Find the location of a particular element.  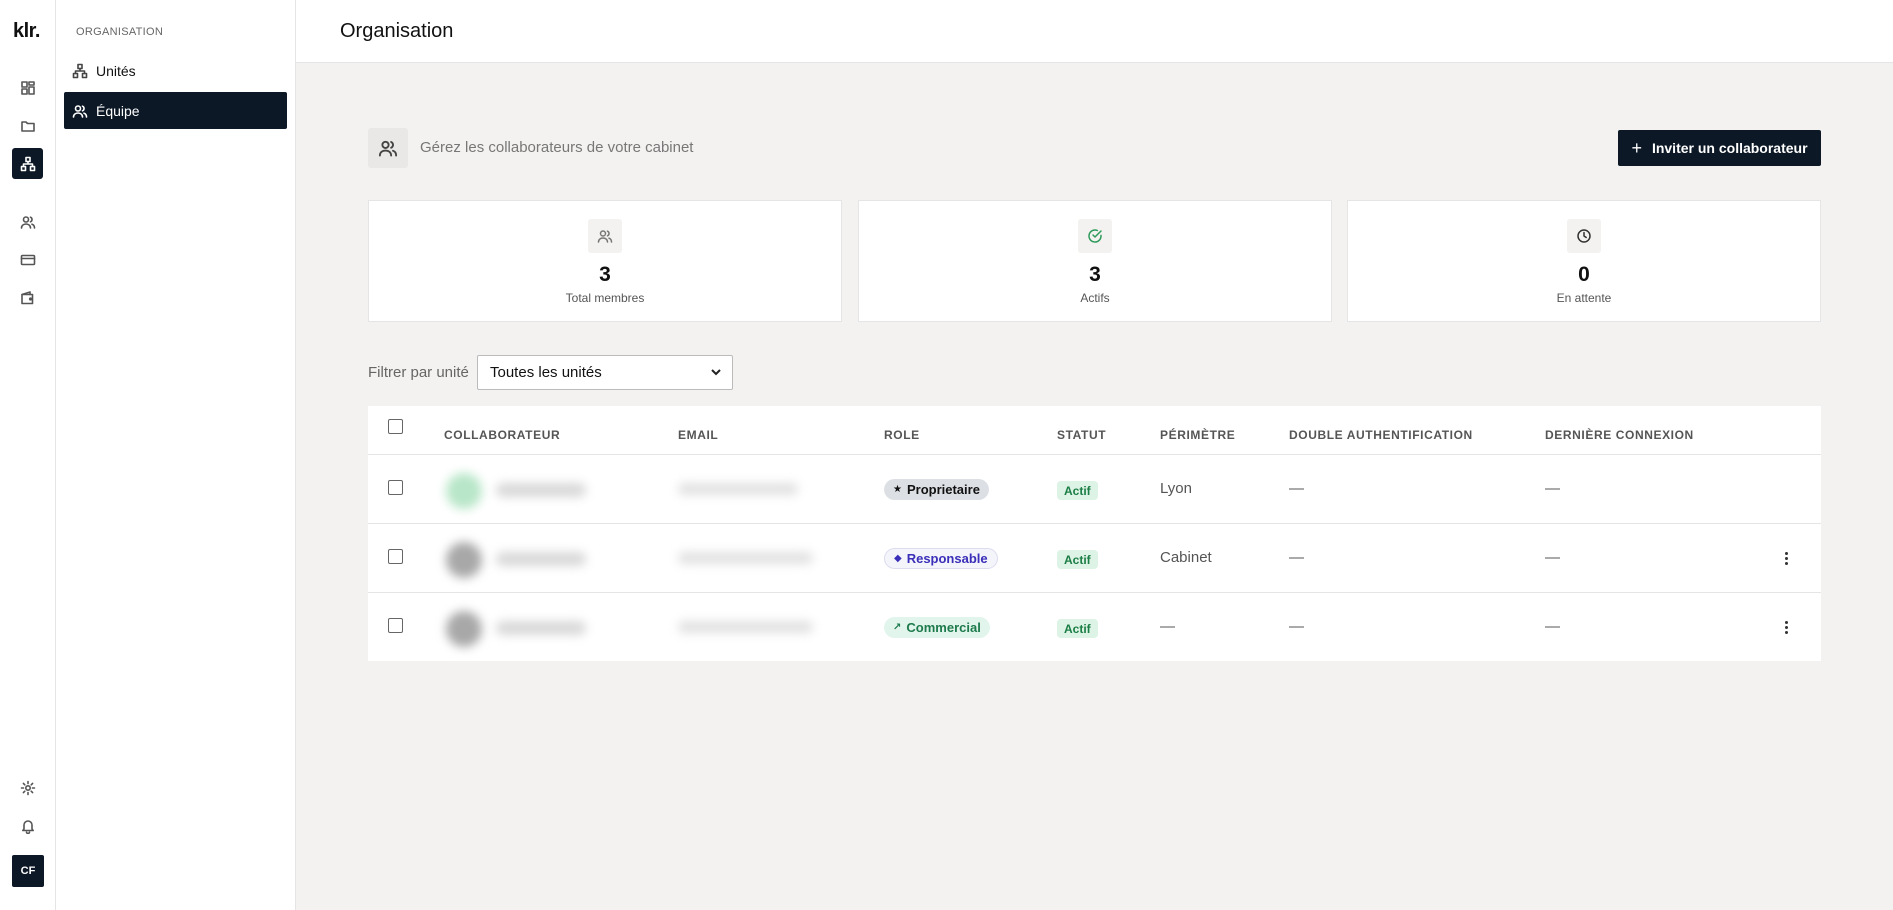

sub-navigation: ORGANISATION Unités Équipe is located at coordinates (176, 455).